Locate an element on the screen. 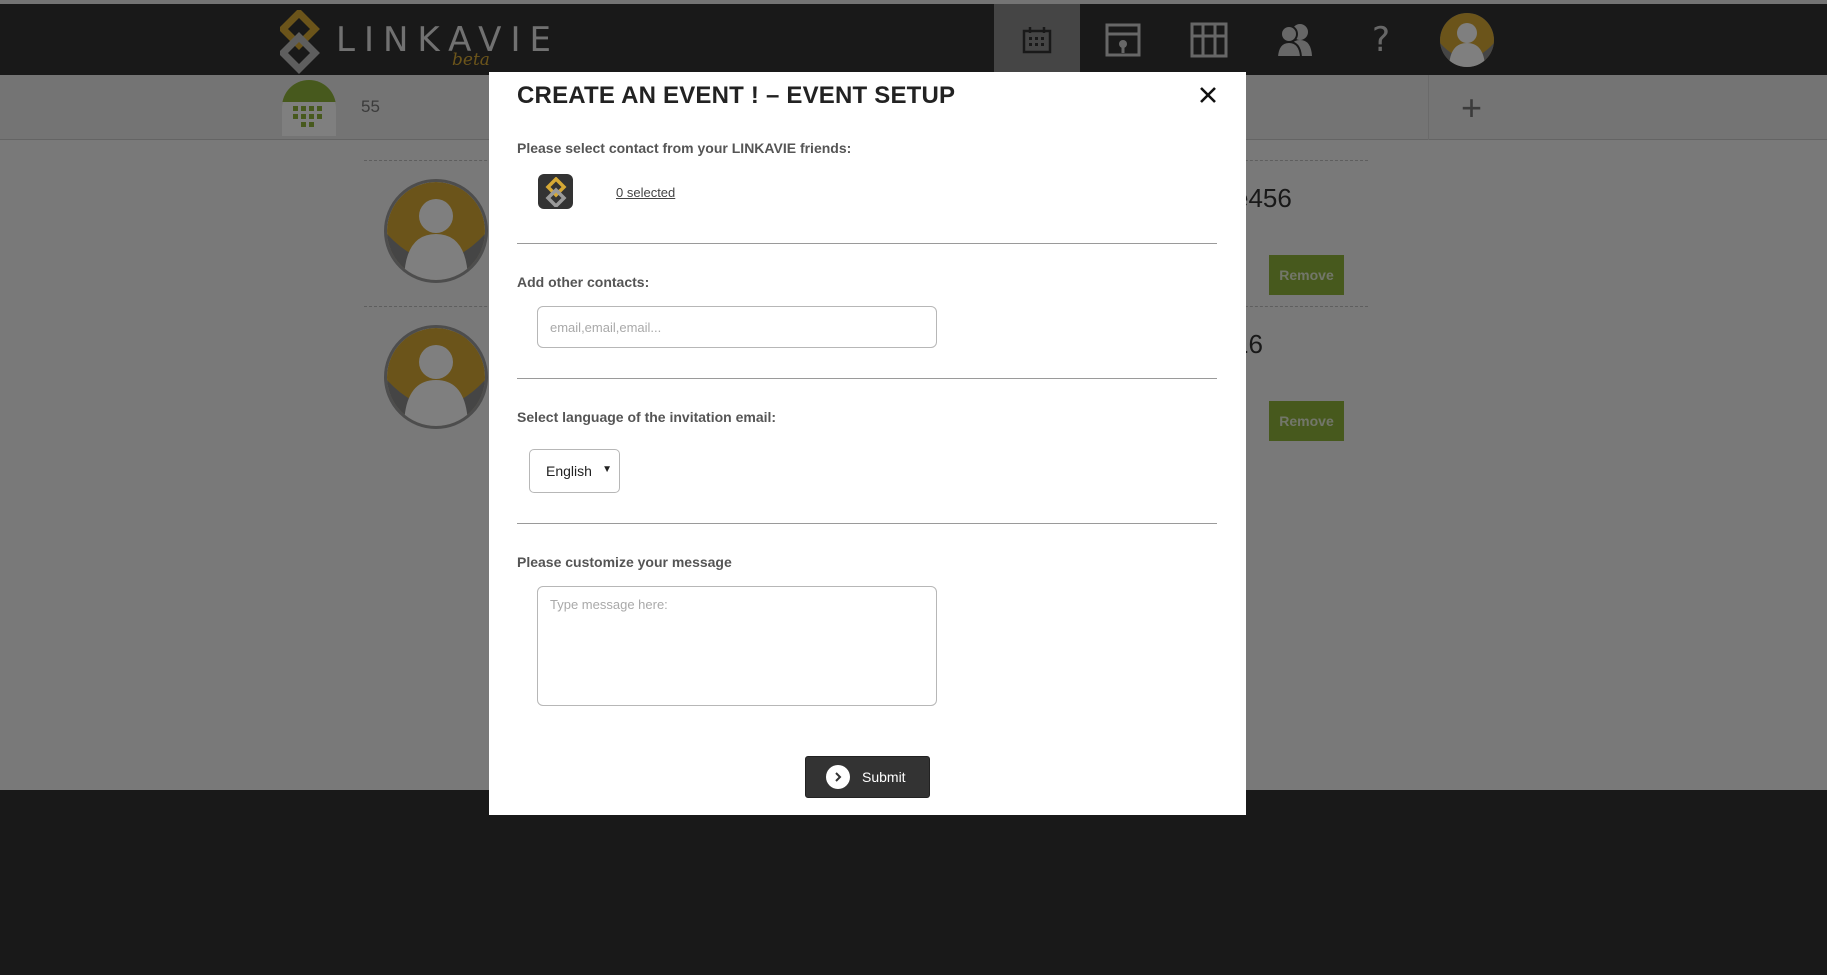  close-button is located at coordinates (1208, 95).